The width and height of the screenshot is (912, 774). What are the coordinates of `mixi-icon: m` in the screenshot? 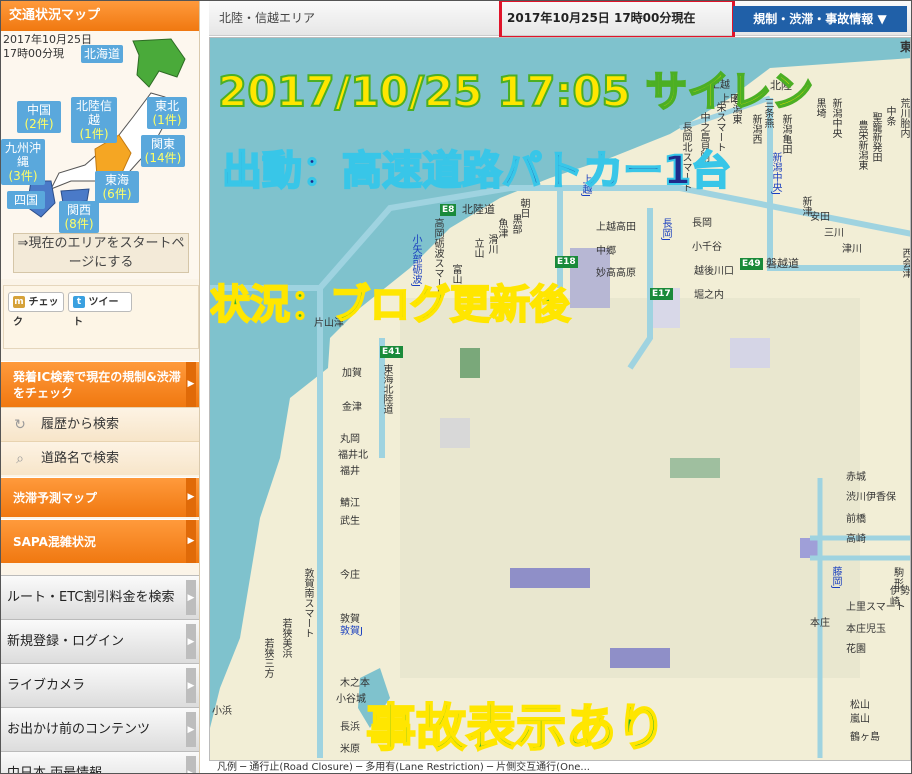 It's located at (19, 302).